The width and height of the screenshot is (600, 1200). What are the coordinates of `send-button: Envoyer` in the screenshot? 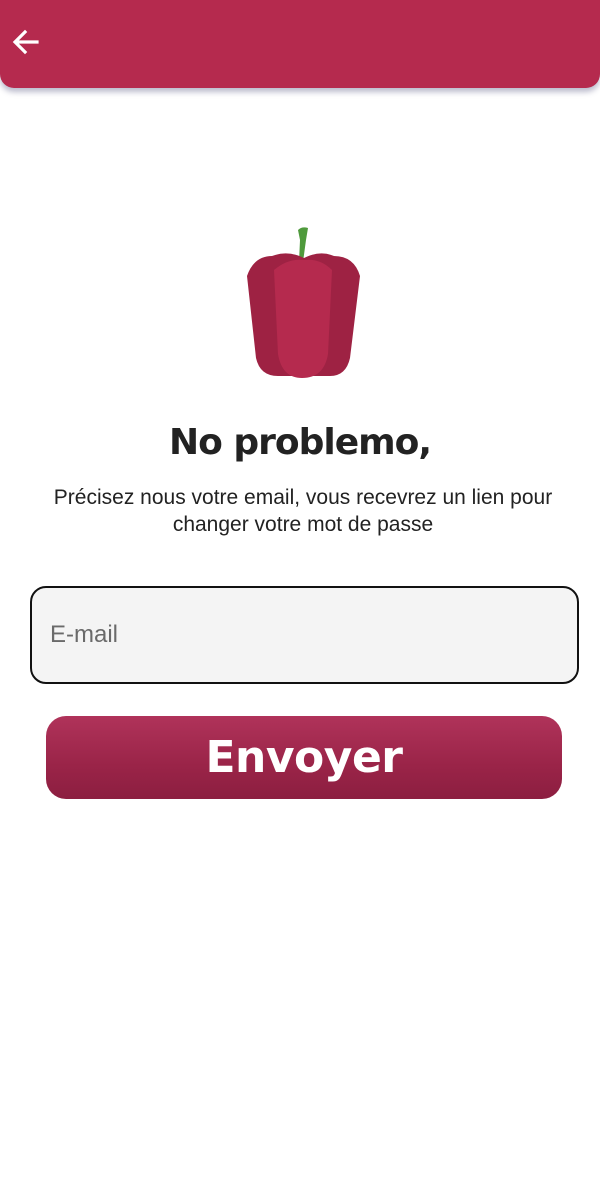 It's located at (304, 757).